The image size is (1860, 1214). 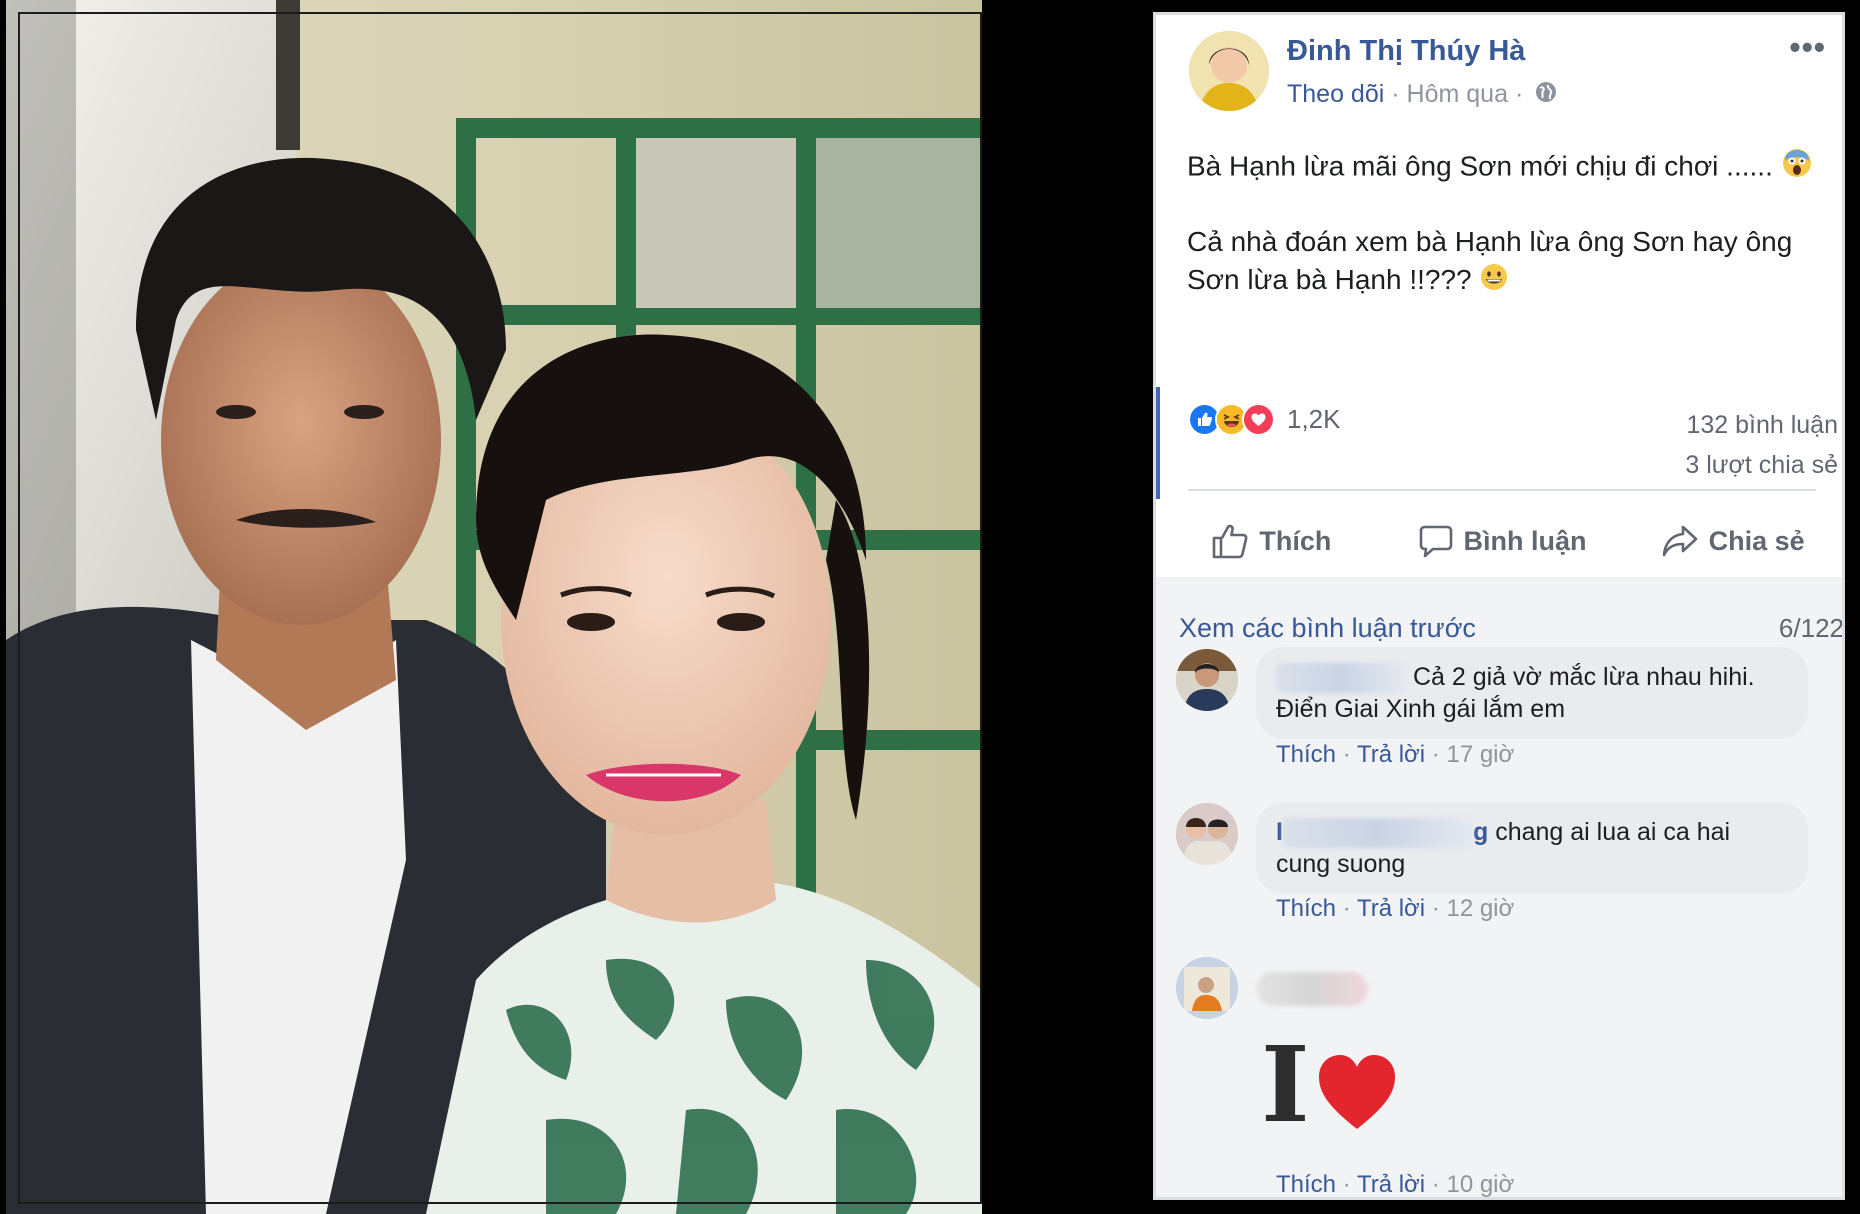 I want to click on globe-icon, so click(x=1546, y=95).